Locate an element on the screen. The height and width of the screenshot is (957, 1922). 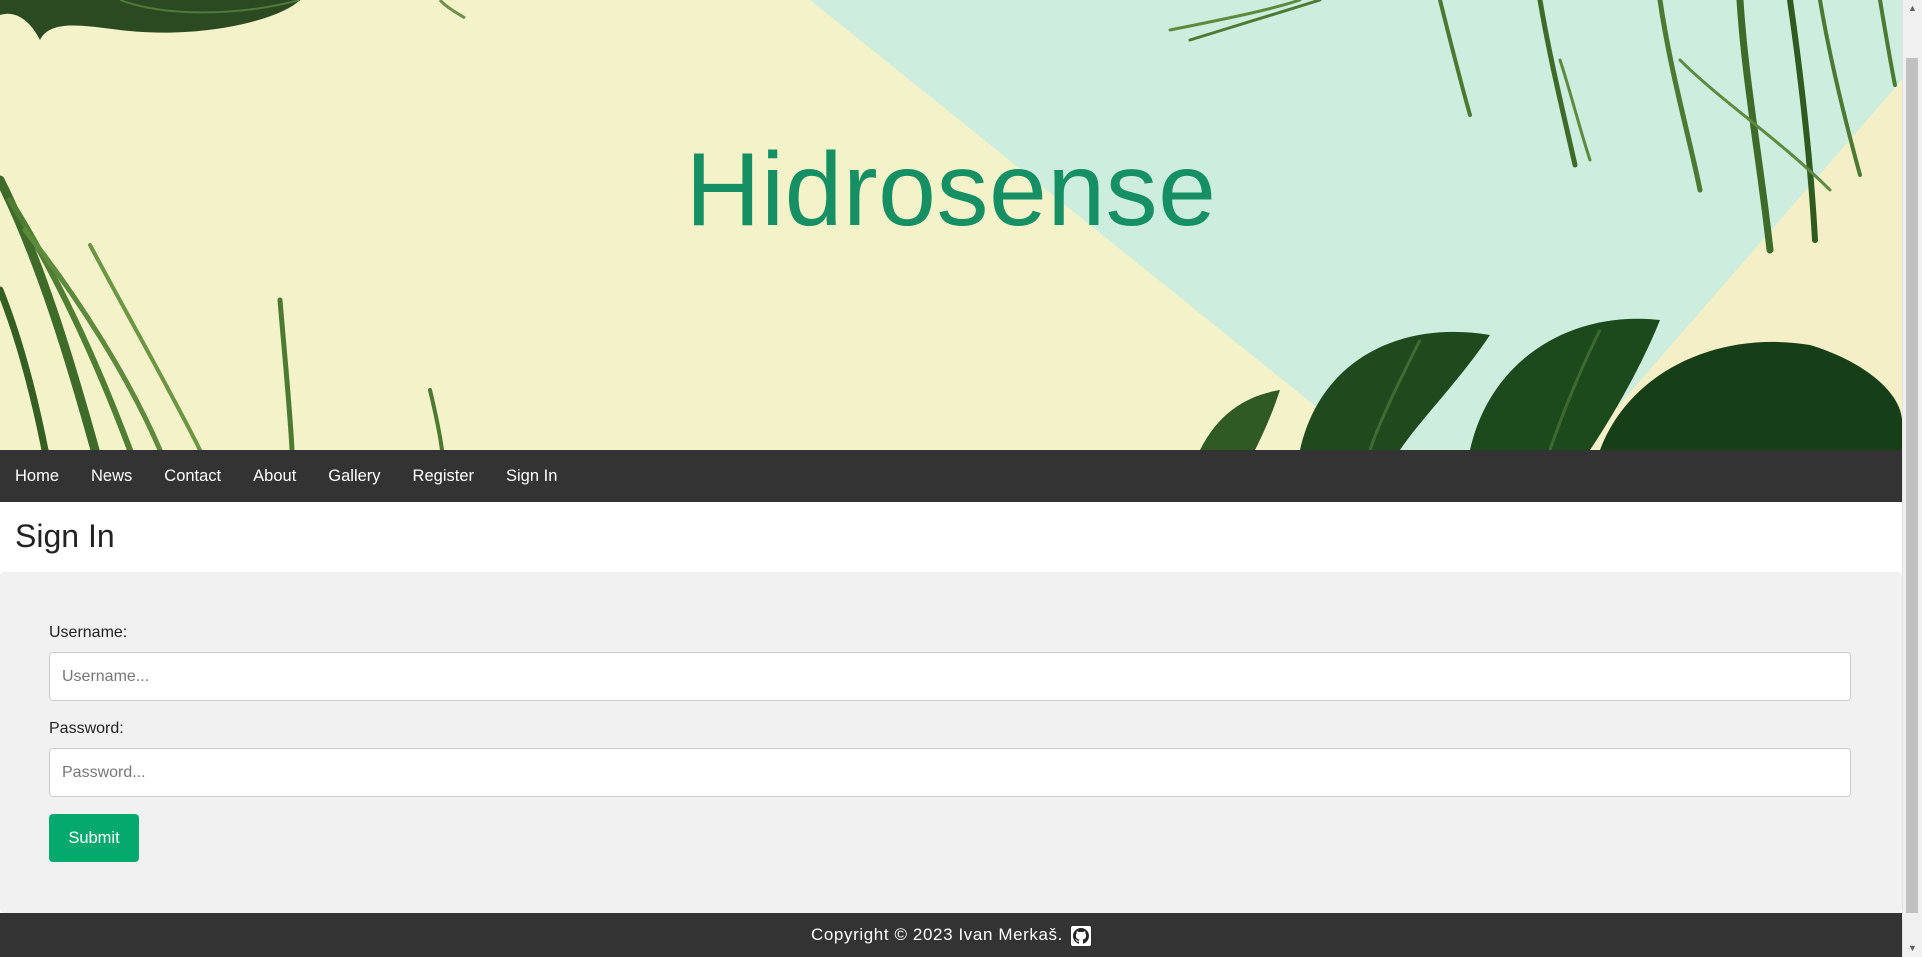
username-label: Username: is located at coordinates (88, 632).